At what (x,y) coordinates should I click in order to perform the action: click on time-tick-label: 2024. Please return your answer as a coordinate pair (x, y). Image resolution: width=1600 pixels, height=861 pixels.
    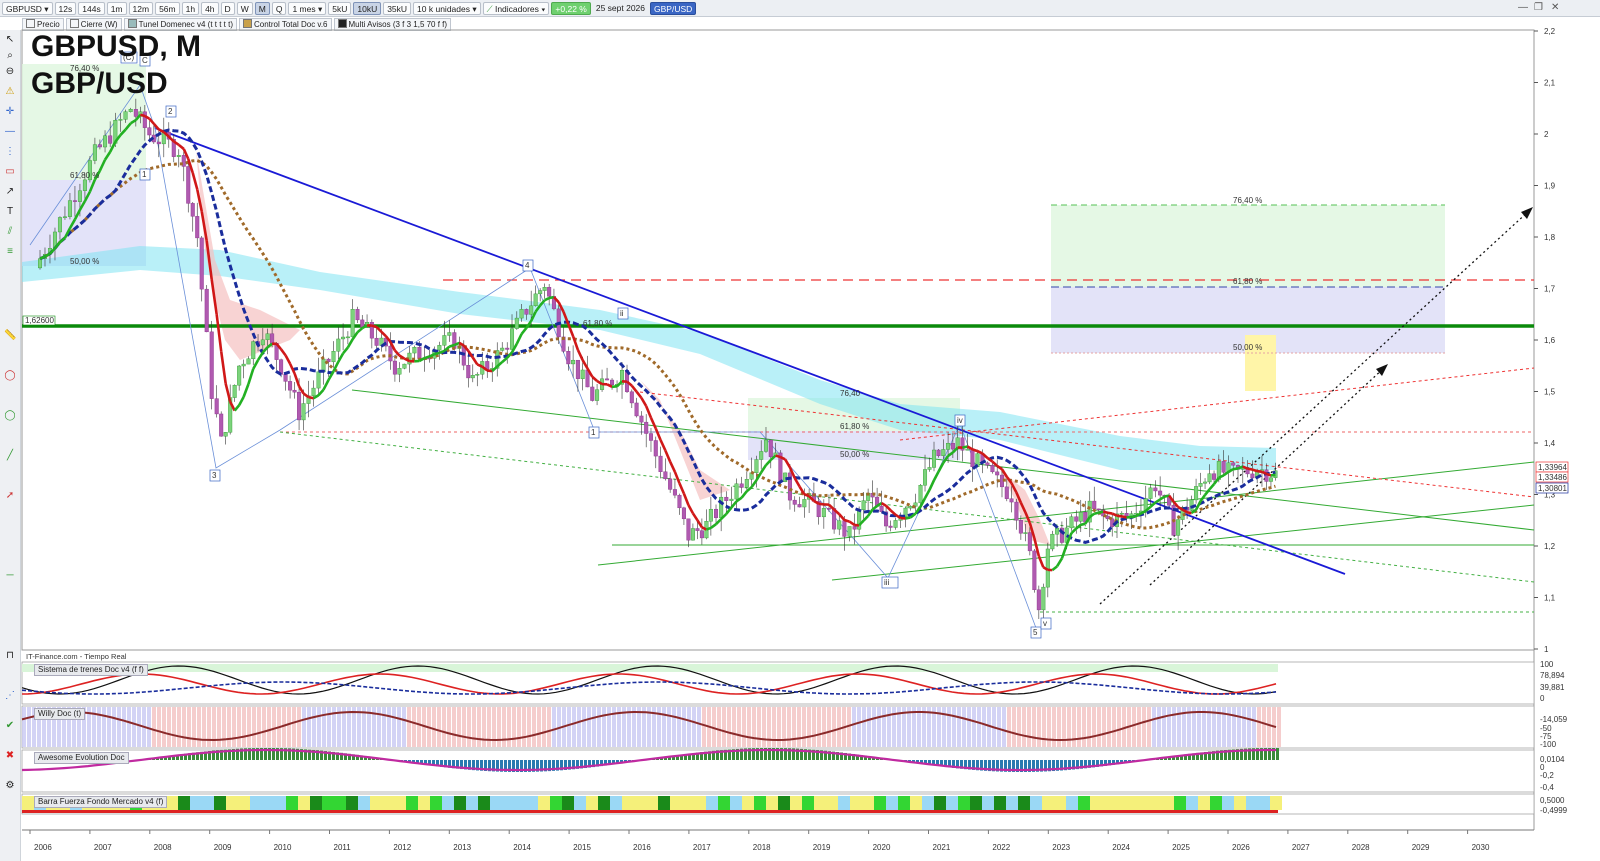
    Looking at the image, I should click on (1121, 847).